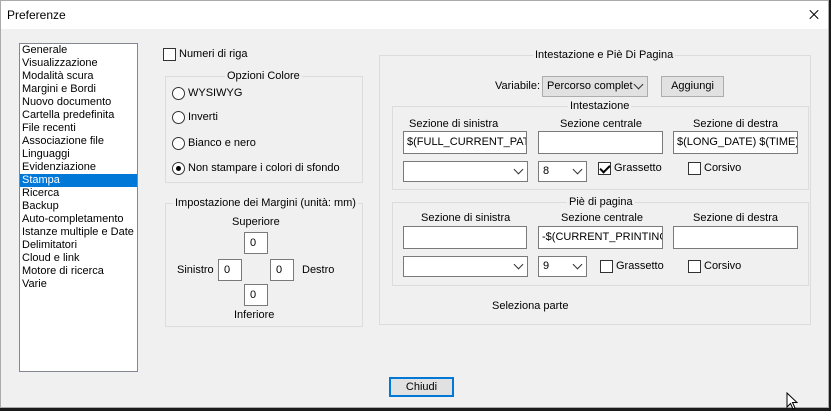 This screenshot has width=831, height=411. What do you see at coordinates (78, 63) in the screenshot?
I see `sidebar-item: Visualizzazione` at bounding box center [78, 63].